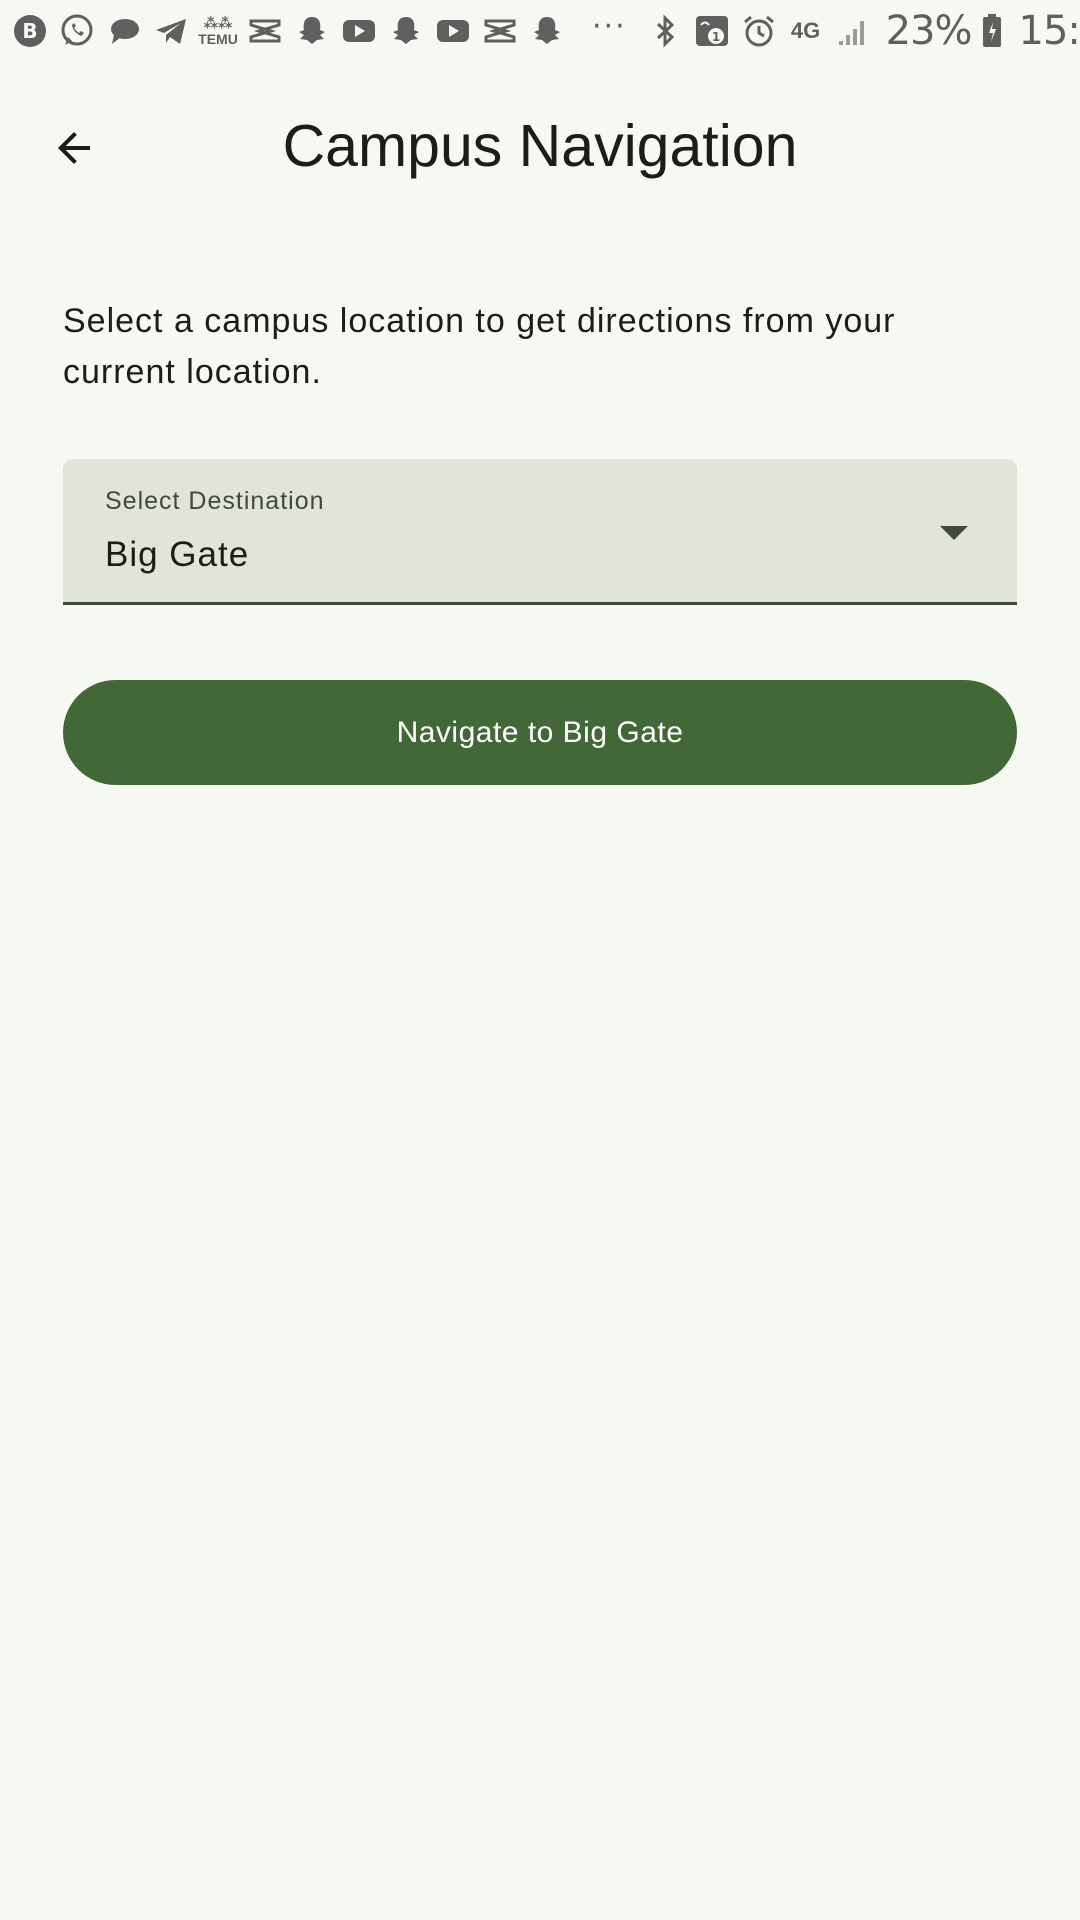  I want to click on battery-icon, so click(992, 31).